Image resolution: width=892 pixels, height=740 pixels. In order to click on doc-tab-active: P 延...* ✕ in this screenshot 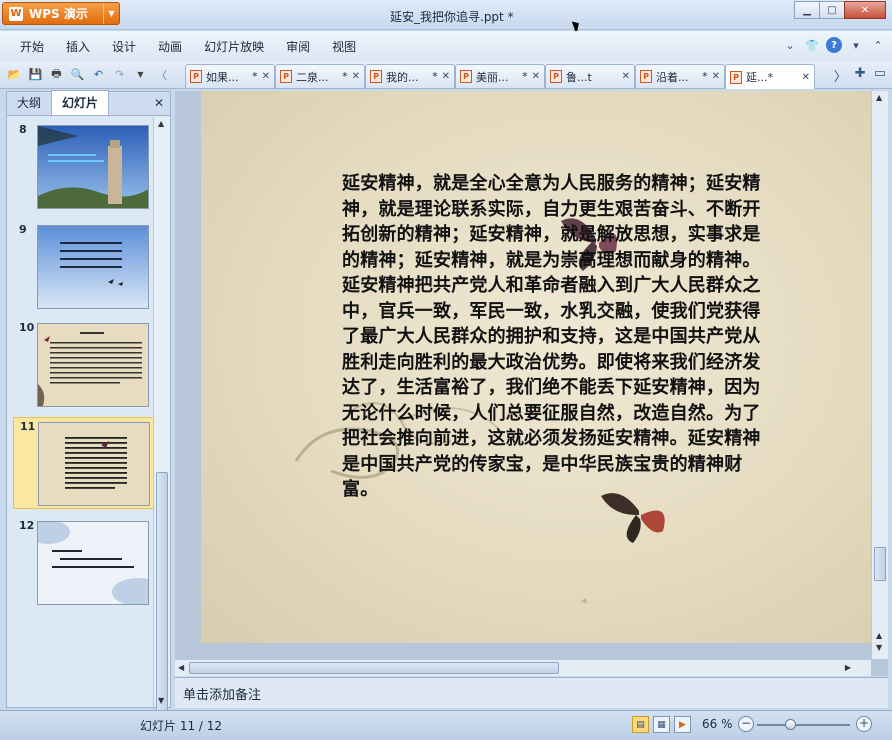, I will do `click(770, 76)`.